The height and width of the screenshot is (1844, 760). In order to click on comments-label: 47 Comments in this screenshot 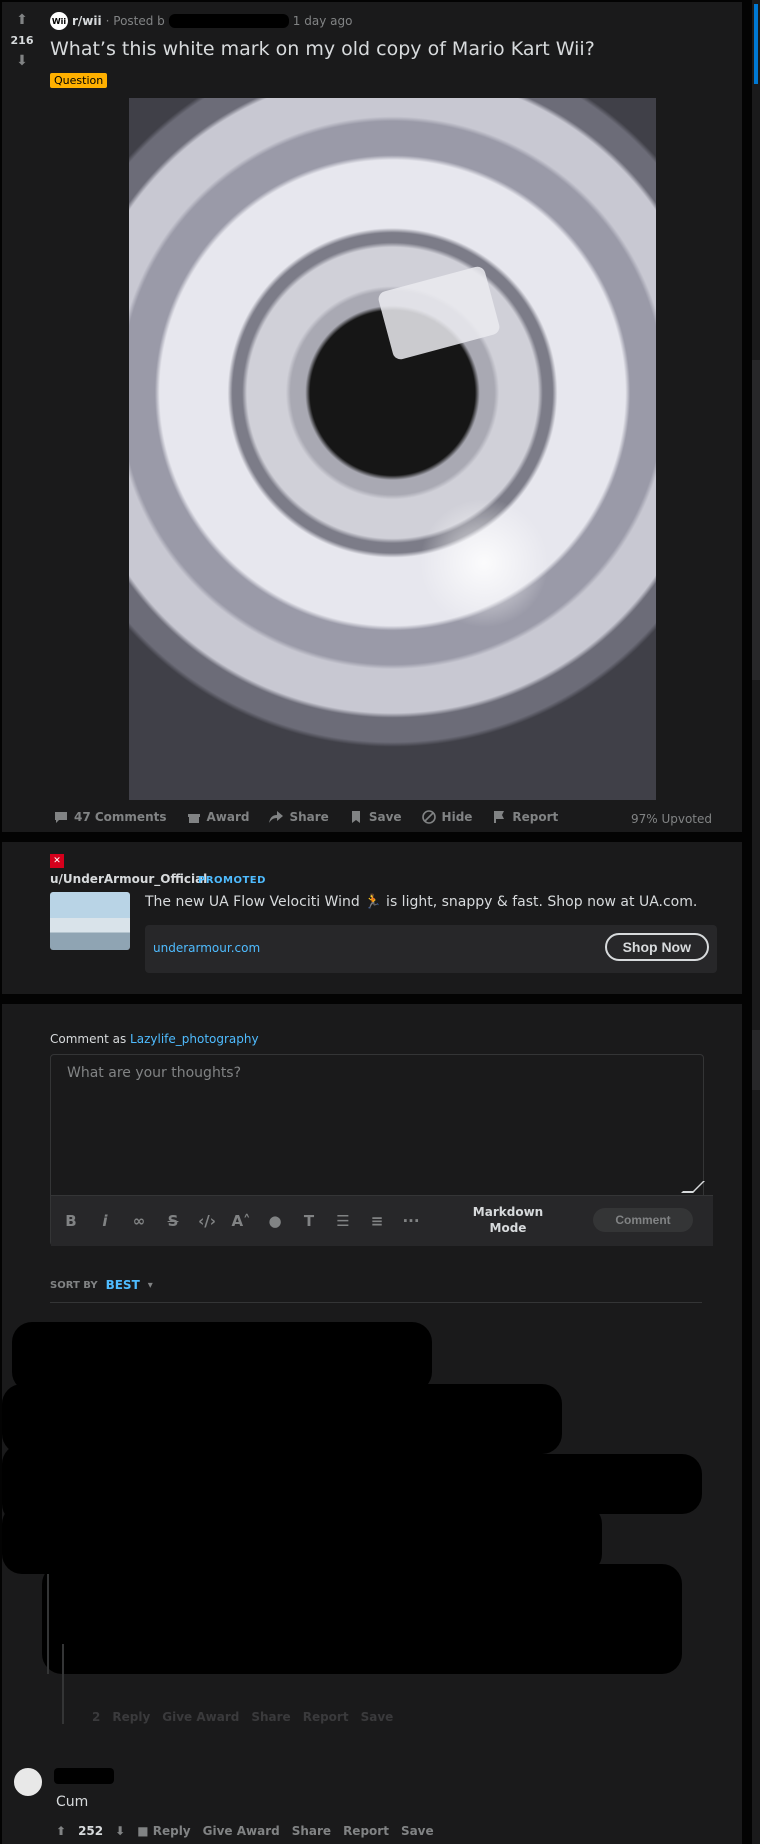, I will do `click(120, 817)`.